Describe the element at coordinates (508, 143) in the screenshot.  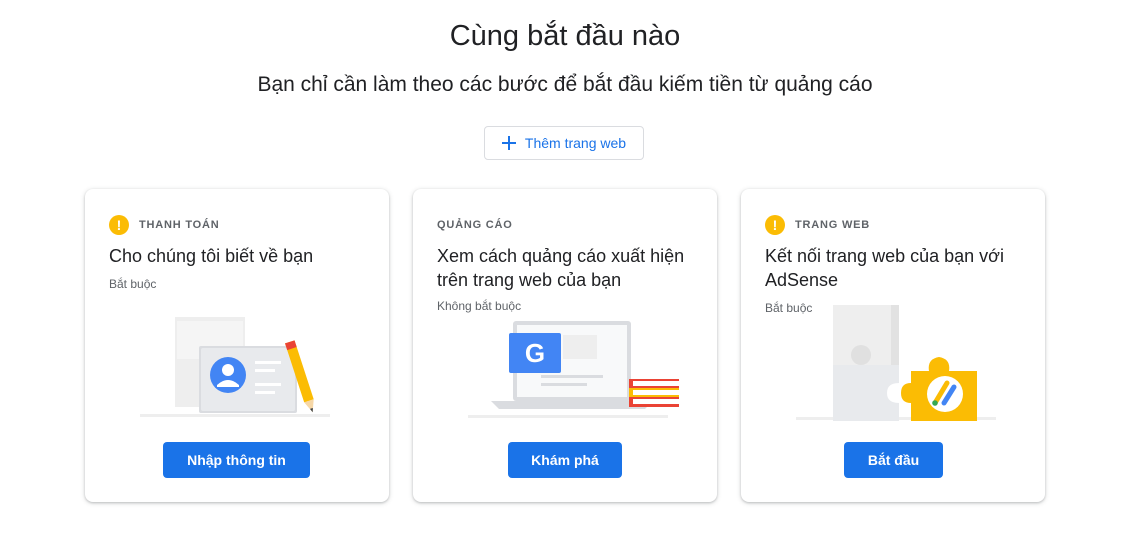
I see `plus-icon` at that location.